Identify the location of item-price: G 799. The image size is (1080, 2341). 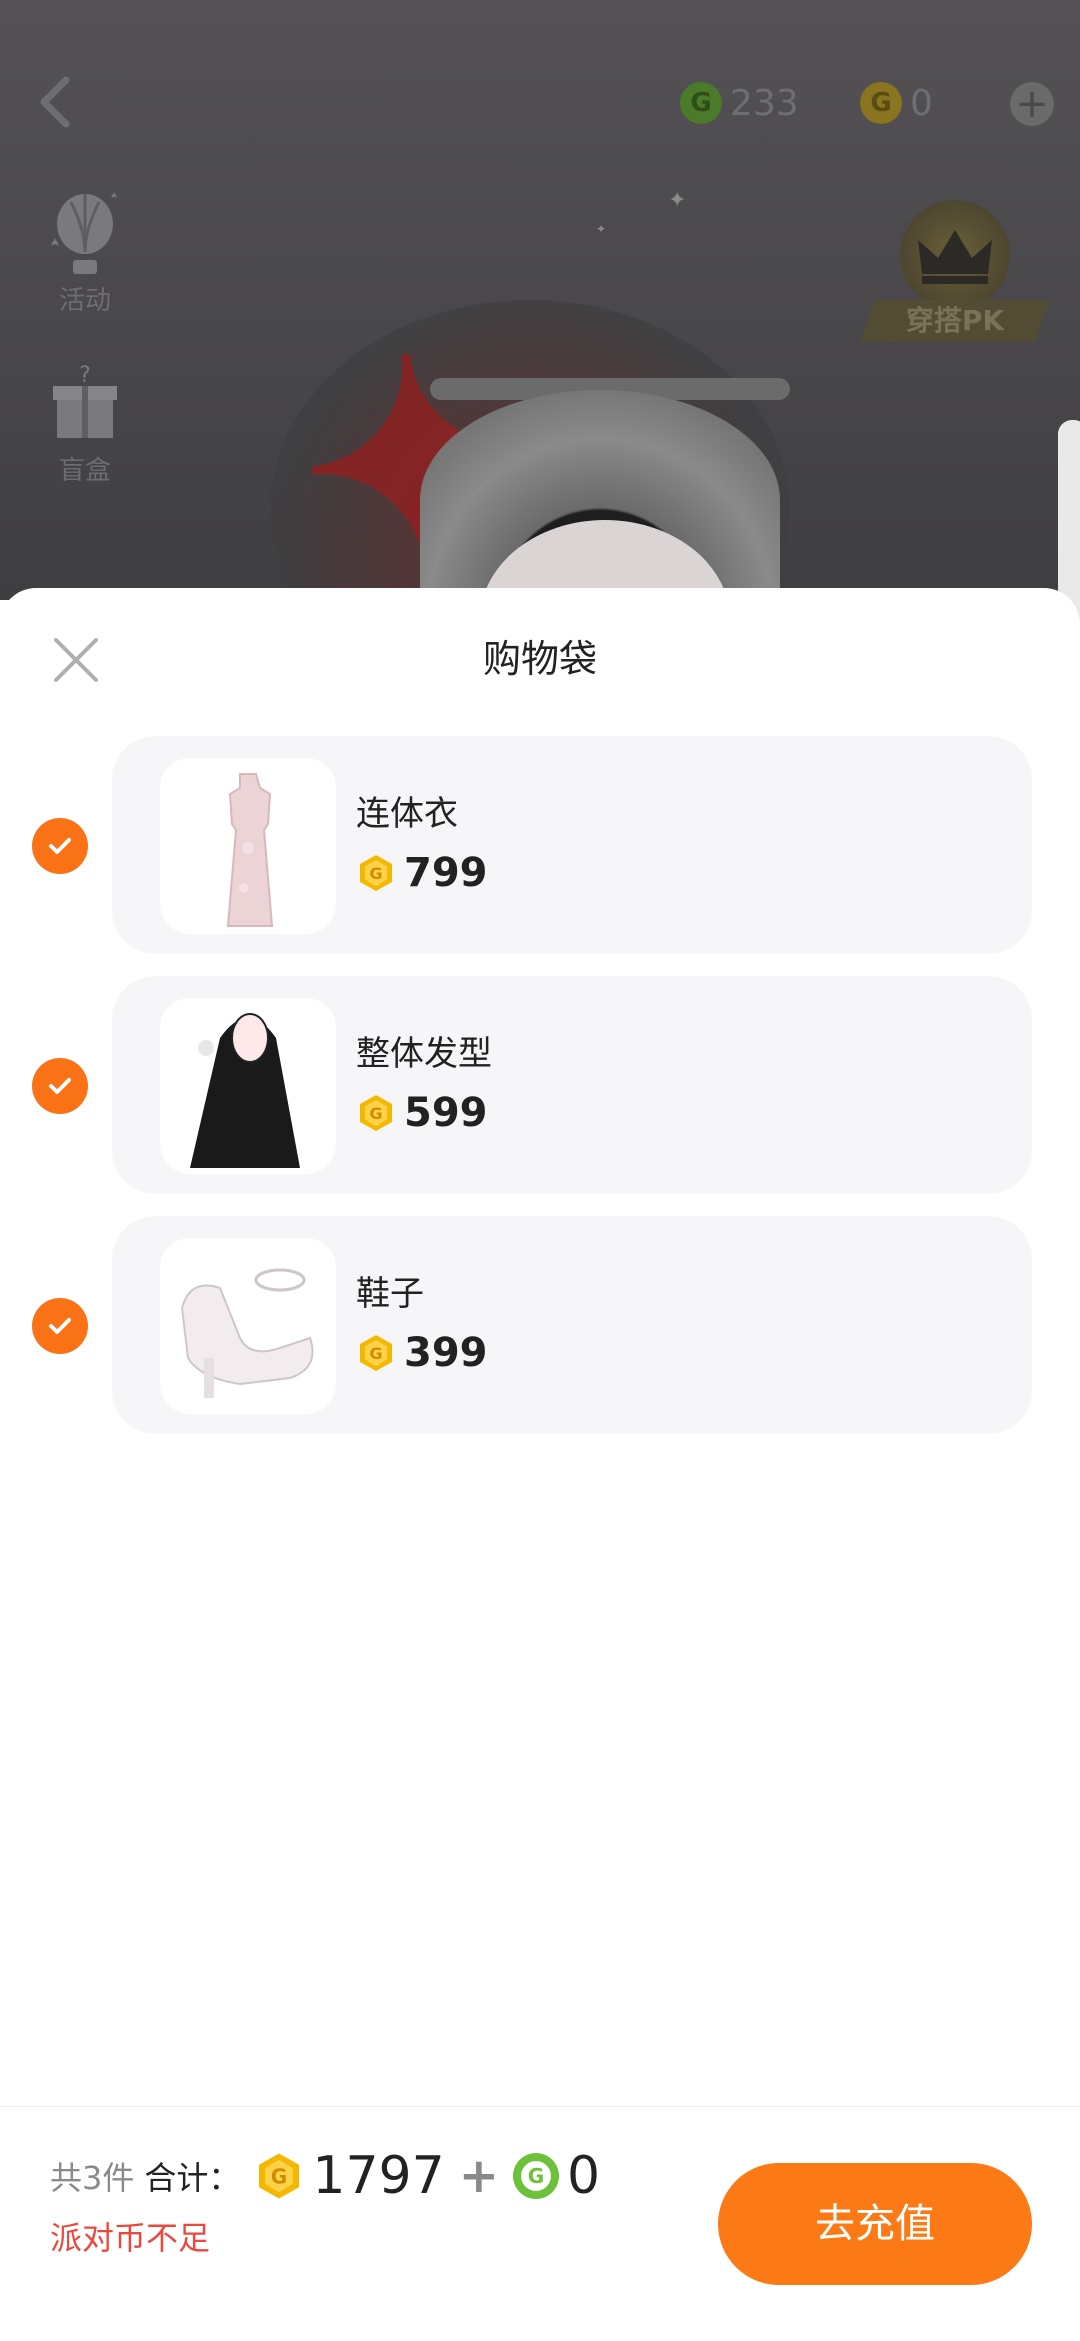
(422, 873).